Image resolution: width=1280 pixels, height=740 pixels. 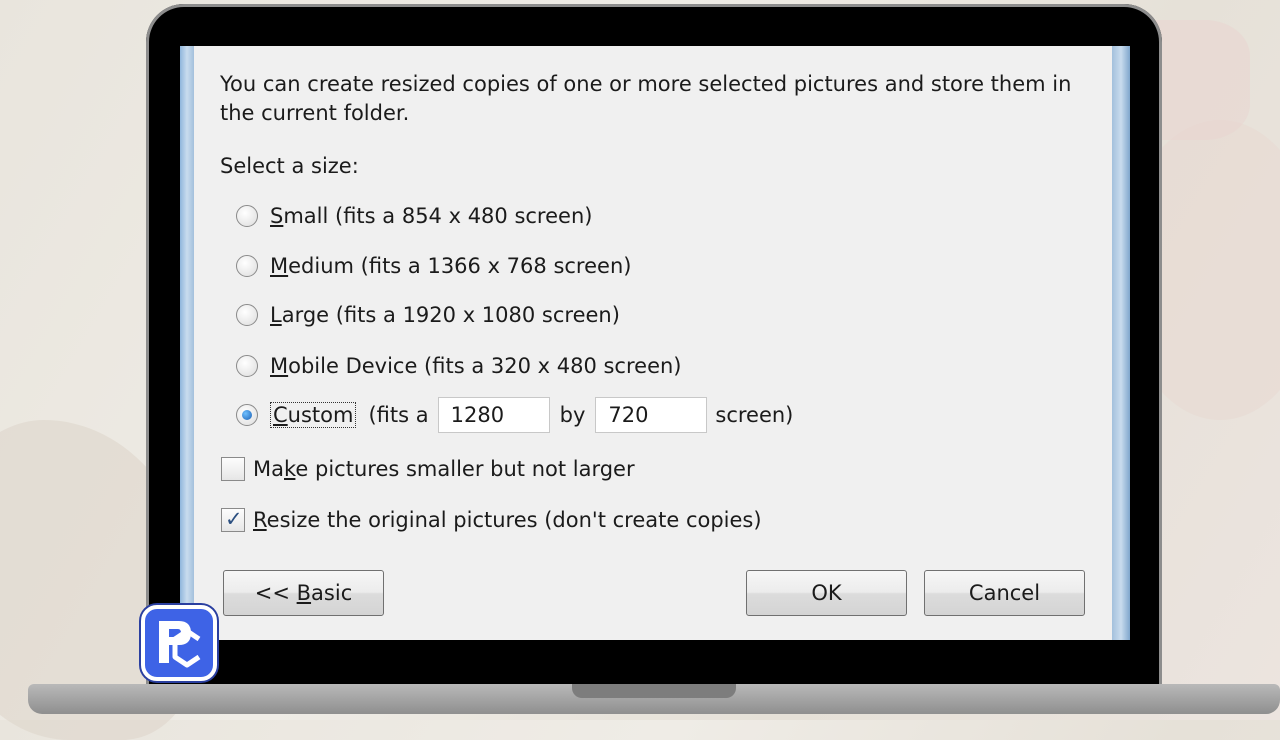 I want to click on radio-option-large: Large (fits a 1920 x 1080 screen), so click(x=428, y=315).